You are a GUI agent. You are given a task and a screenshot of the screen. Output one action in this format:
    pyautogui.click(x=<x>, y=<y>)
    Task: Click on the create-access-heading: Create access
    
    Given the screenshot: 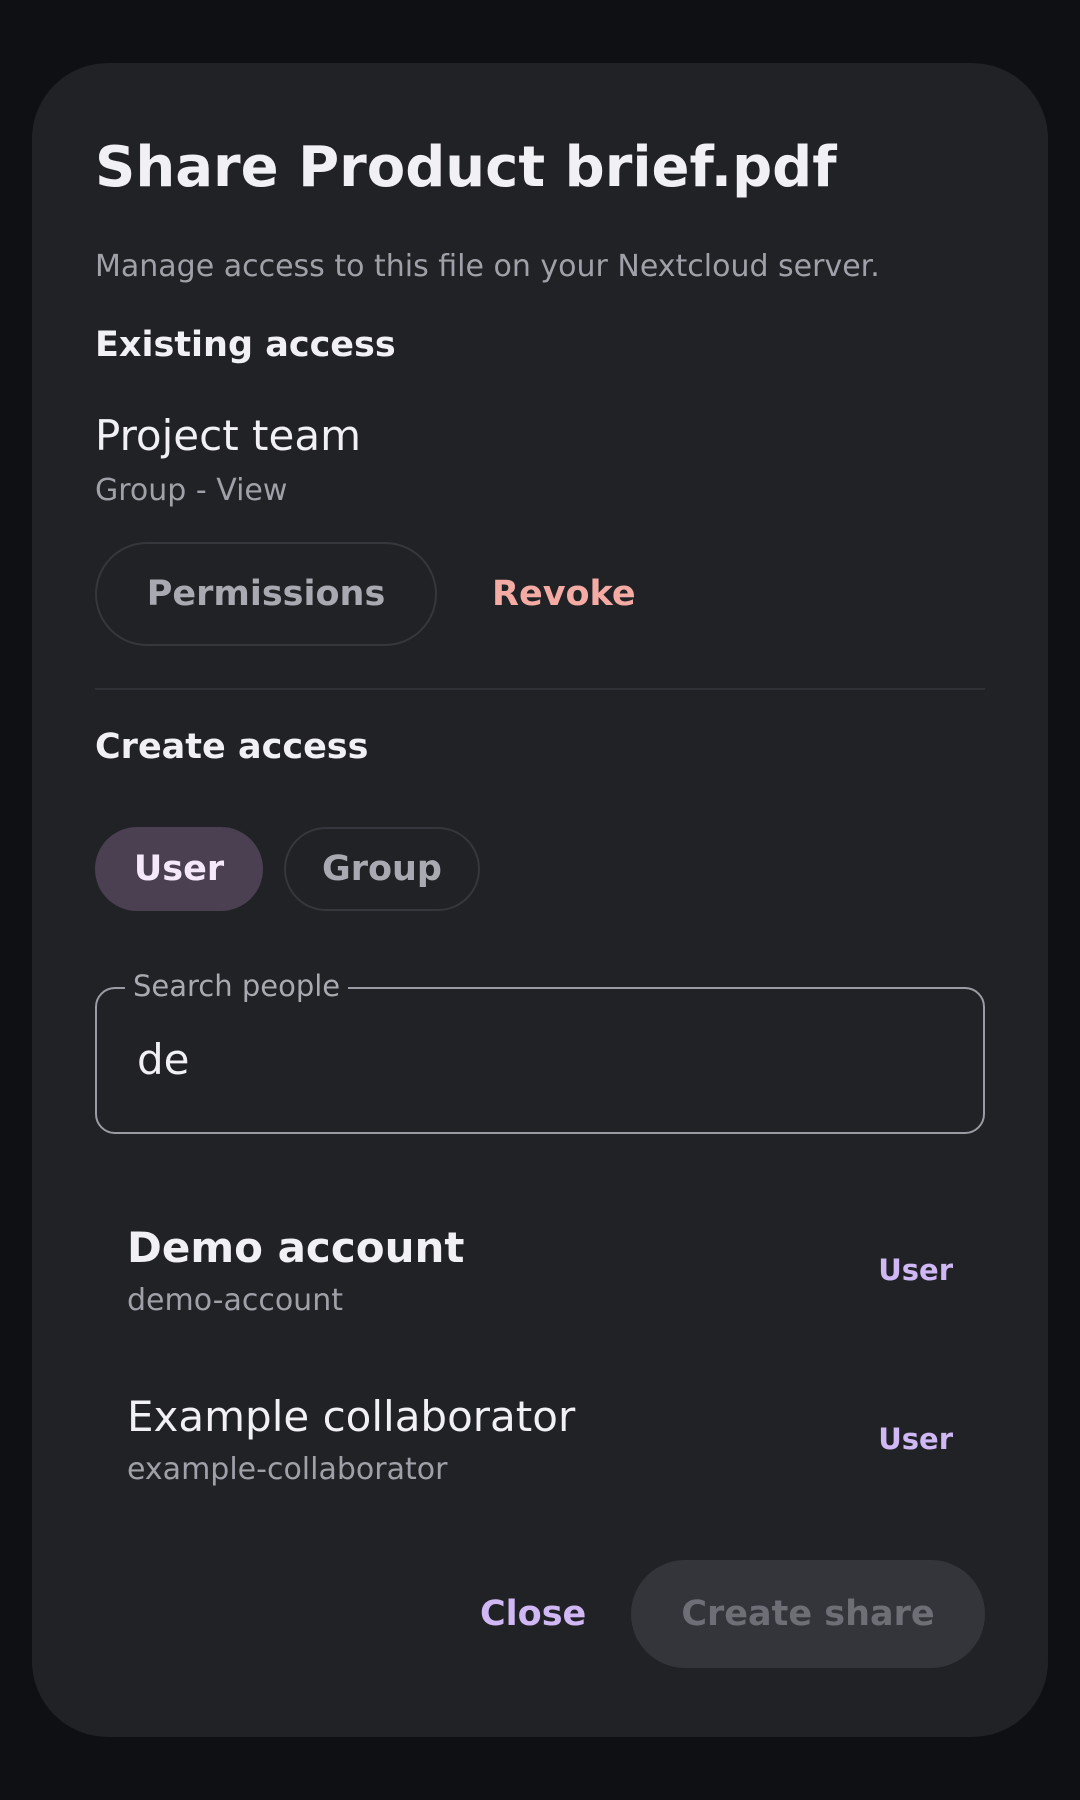 What is the action you would take?
    pyautogui.click(x=232, y=747)
    